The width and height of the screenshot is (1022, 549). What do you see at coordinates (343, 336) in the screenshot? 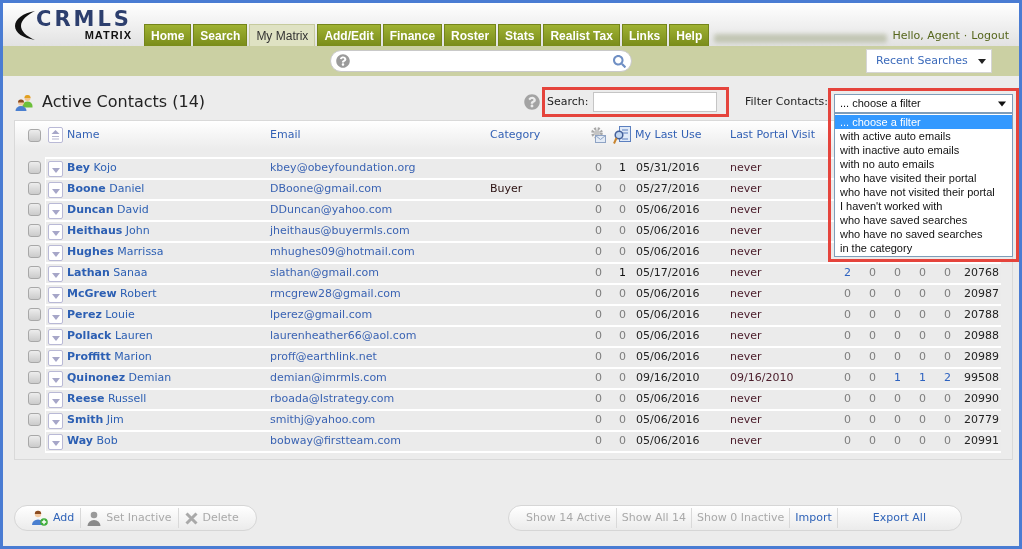
I see `contact-address-link: laurenheather66@aol.com` at bounding box center [343, 336].